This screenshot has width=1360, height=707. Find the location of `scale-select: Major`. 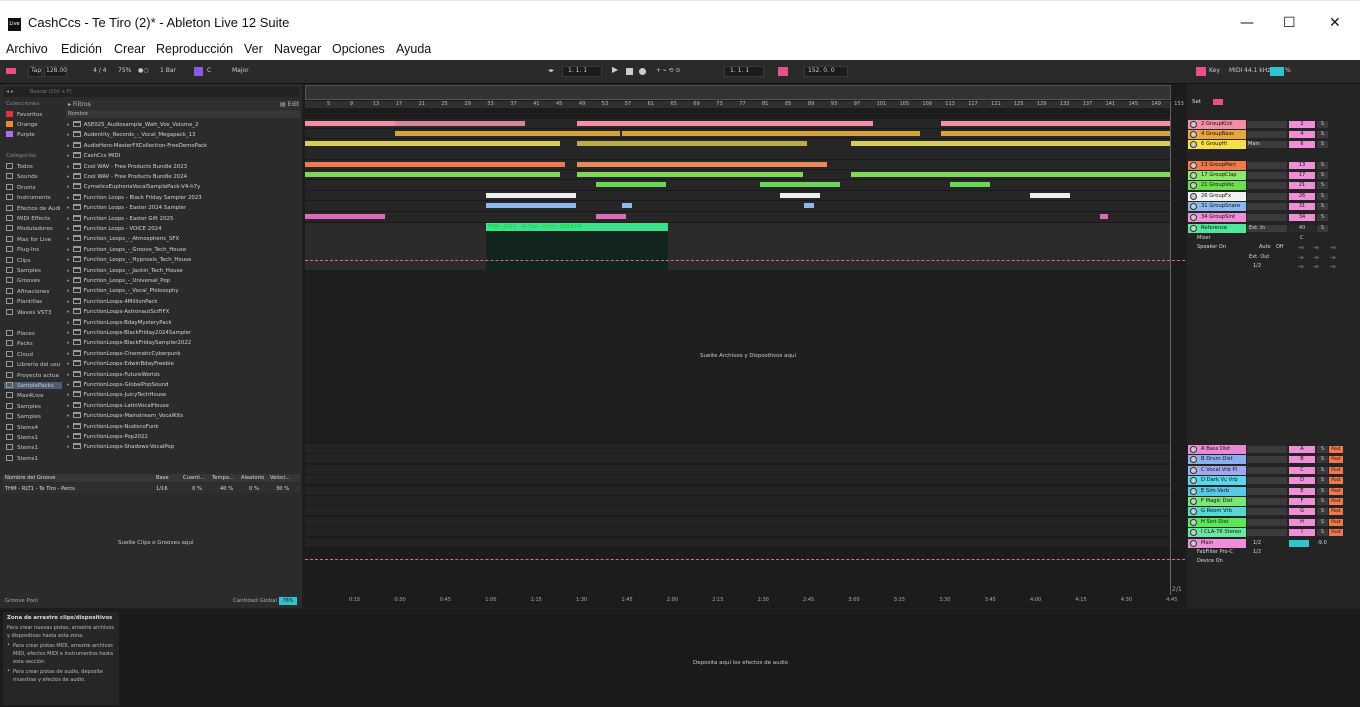

scale-select: Major is located at coordinates (240, 70).